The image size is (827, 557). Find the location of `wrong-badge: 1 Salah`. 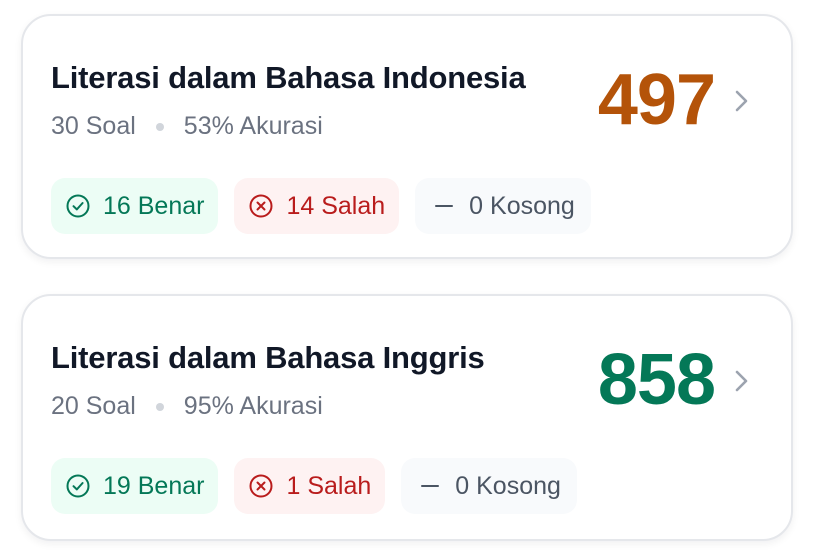

wrong-badge: 1 Salah is located at coordinates (310, 486).